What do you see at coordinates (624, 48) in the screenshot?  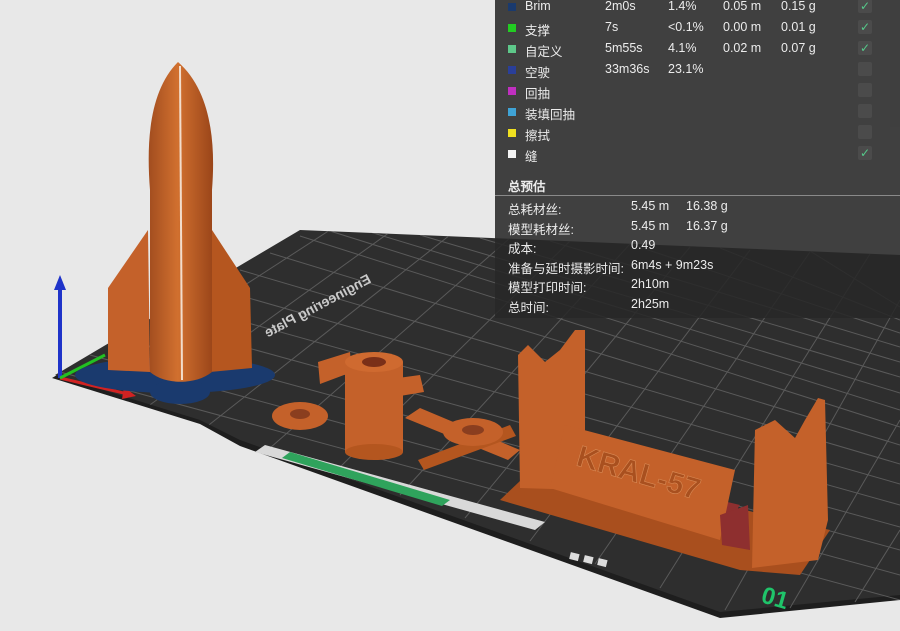 I see `feature-time: 5m55s` at bounding box center [624, 48].